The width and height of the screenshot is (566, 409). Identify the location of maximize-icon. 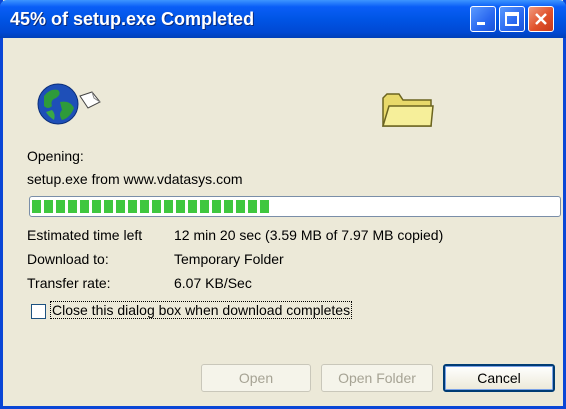
(512, 19).